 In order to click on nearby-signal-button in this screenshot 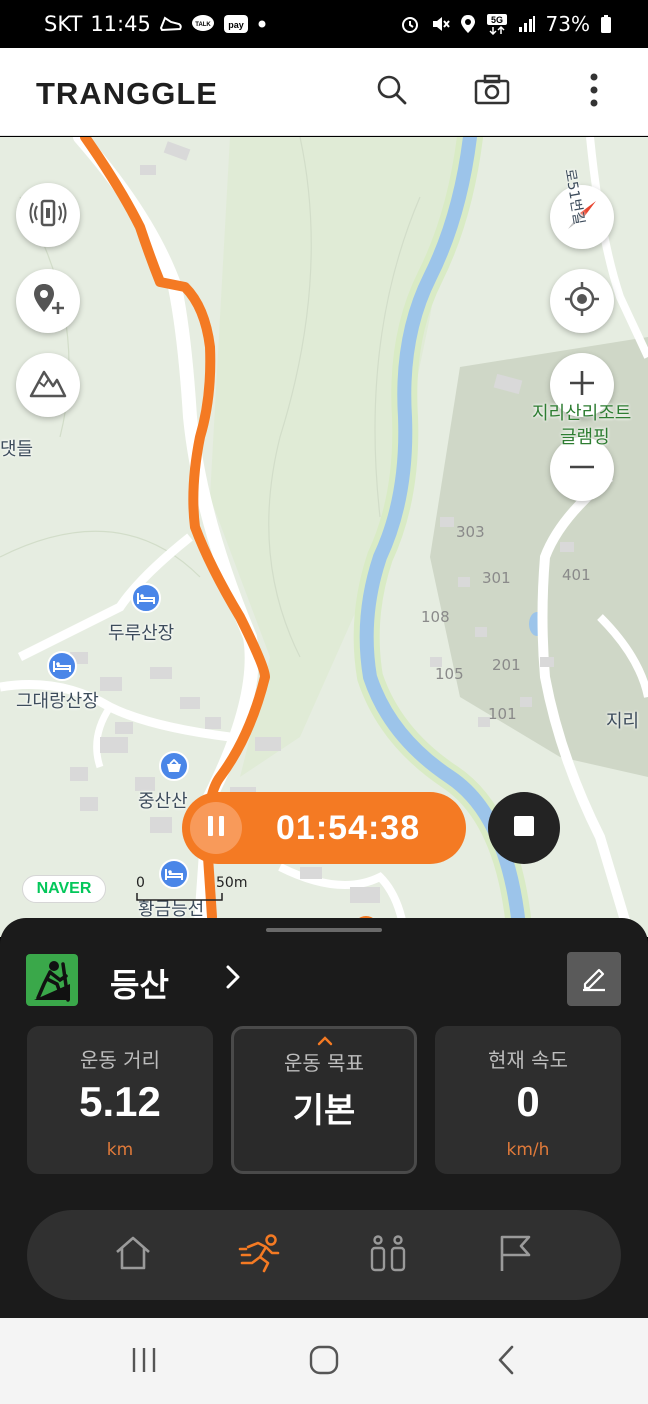, I will do `click(48, 215)`.